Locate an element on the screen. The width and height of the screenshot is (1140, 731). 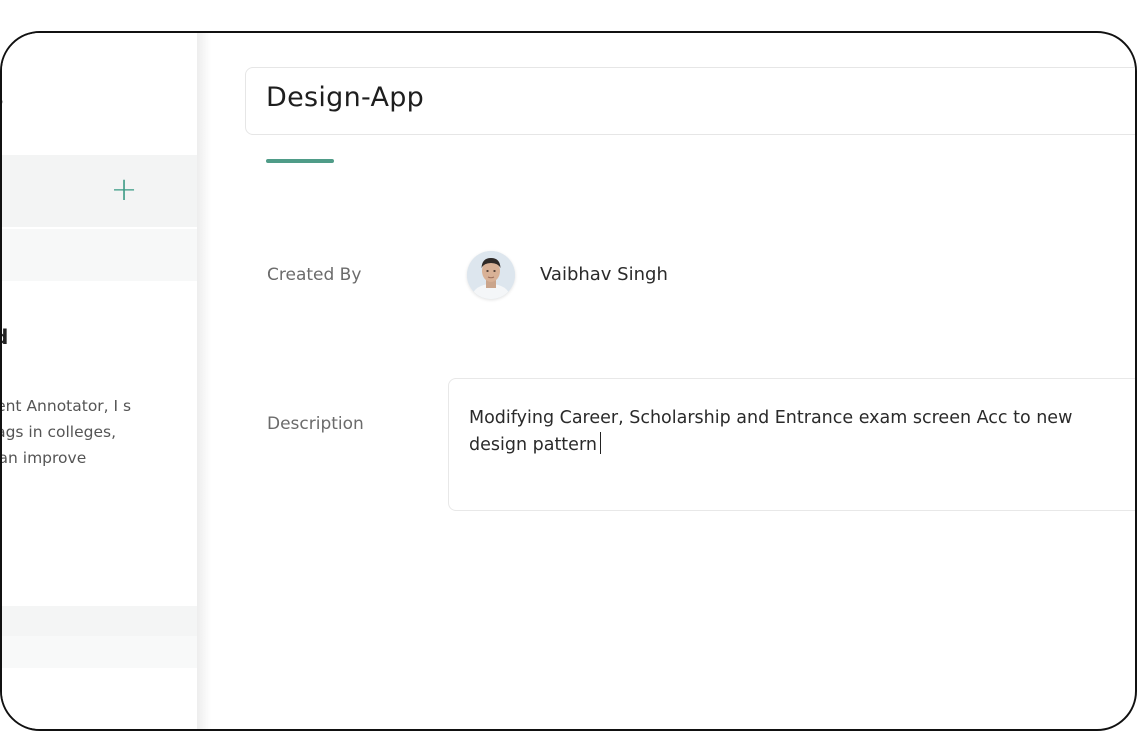
card-desc-line: tags in colleges, is located at coordinates (59, 432).